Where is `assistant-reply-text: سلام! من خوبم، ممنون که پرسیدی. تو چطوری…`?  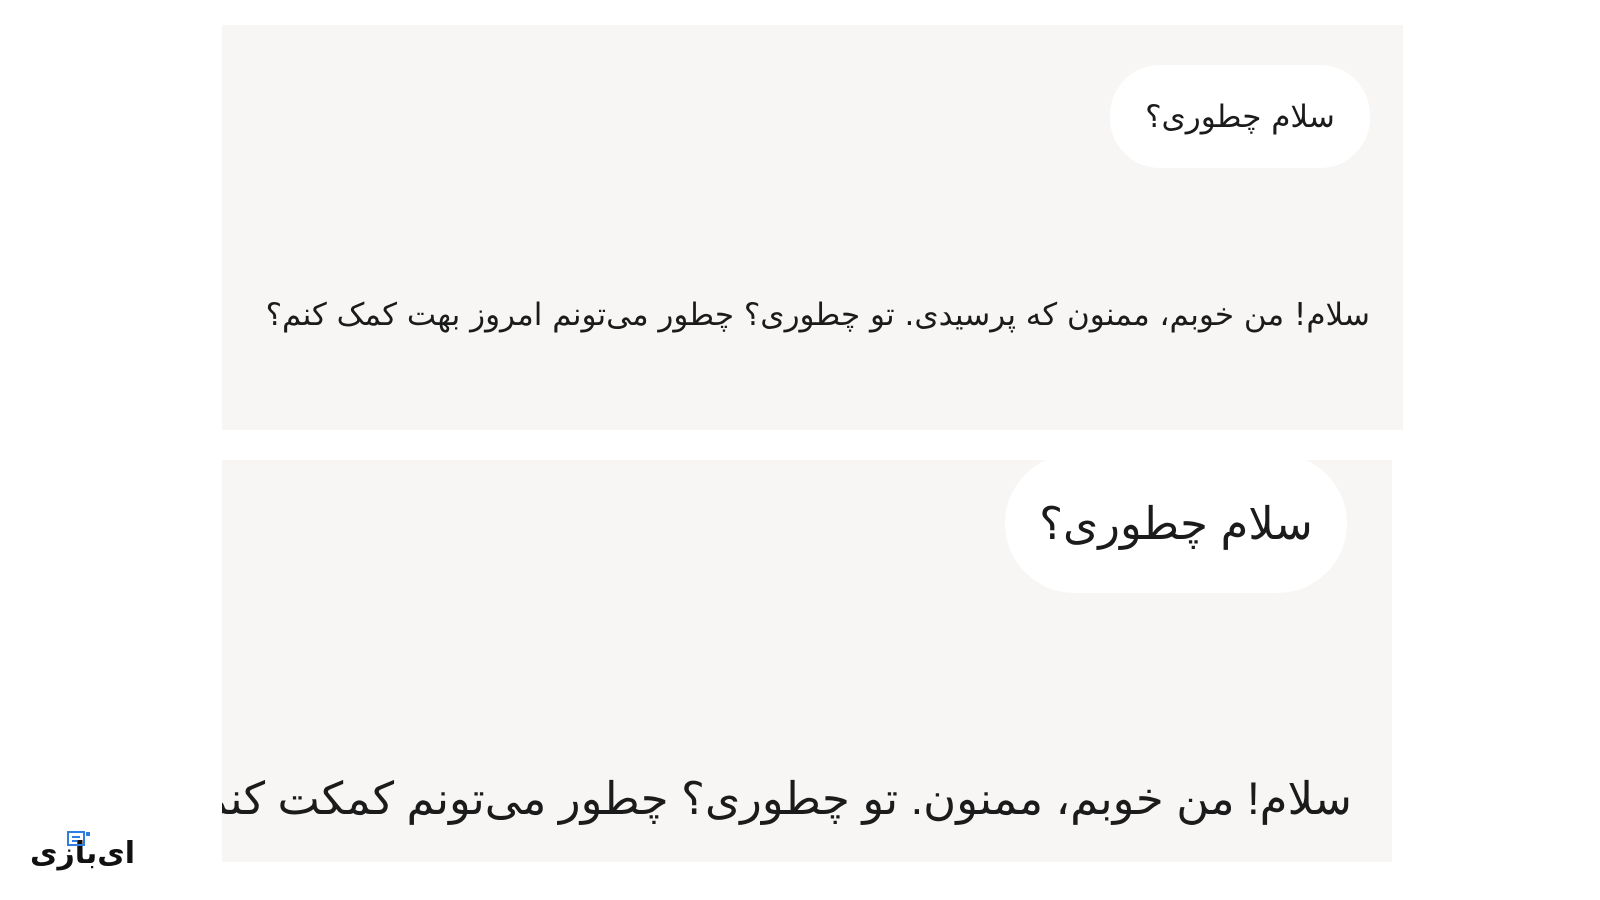
assistant-reply-text: سلام! من خوبم، ممنون که پرسیدی. تو چطوری… is located at coordinates (817, 315).